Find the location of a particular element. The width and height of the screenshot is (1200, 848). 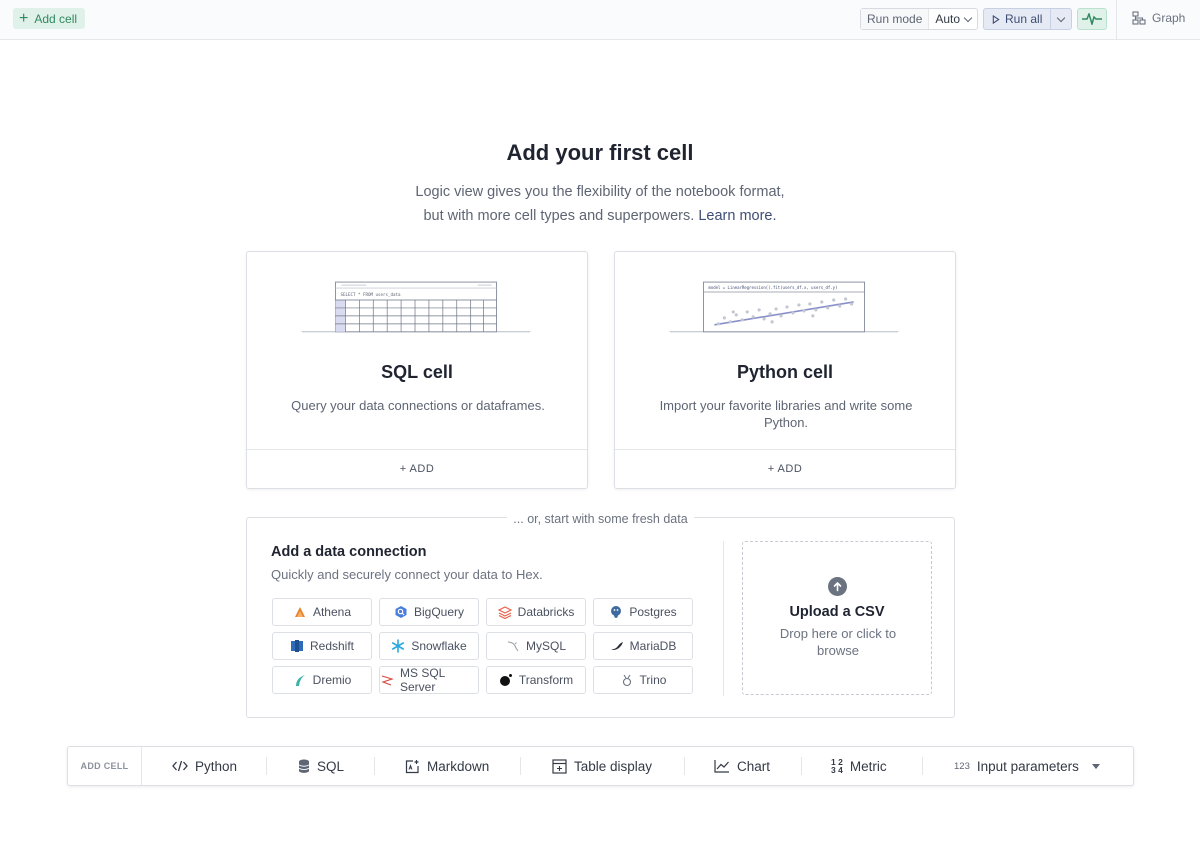

sql-cell-add-button: + ADD is located at coordinates (417, 468).